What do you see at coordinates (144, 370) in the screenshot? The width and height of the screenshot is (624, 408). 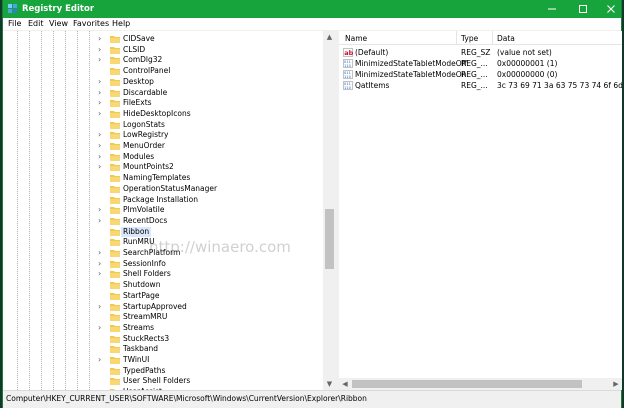 I see `tree-item-label: TypedPaths` at bounding box center [144, 370].